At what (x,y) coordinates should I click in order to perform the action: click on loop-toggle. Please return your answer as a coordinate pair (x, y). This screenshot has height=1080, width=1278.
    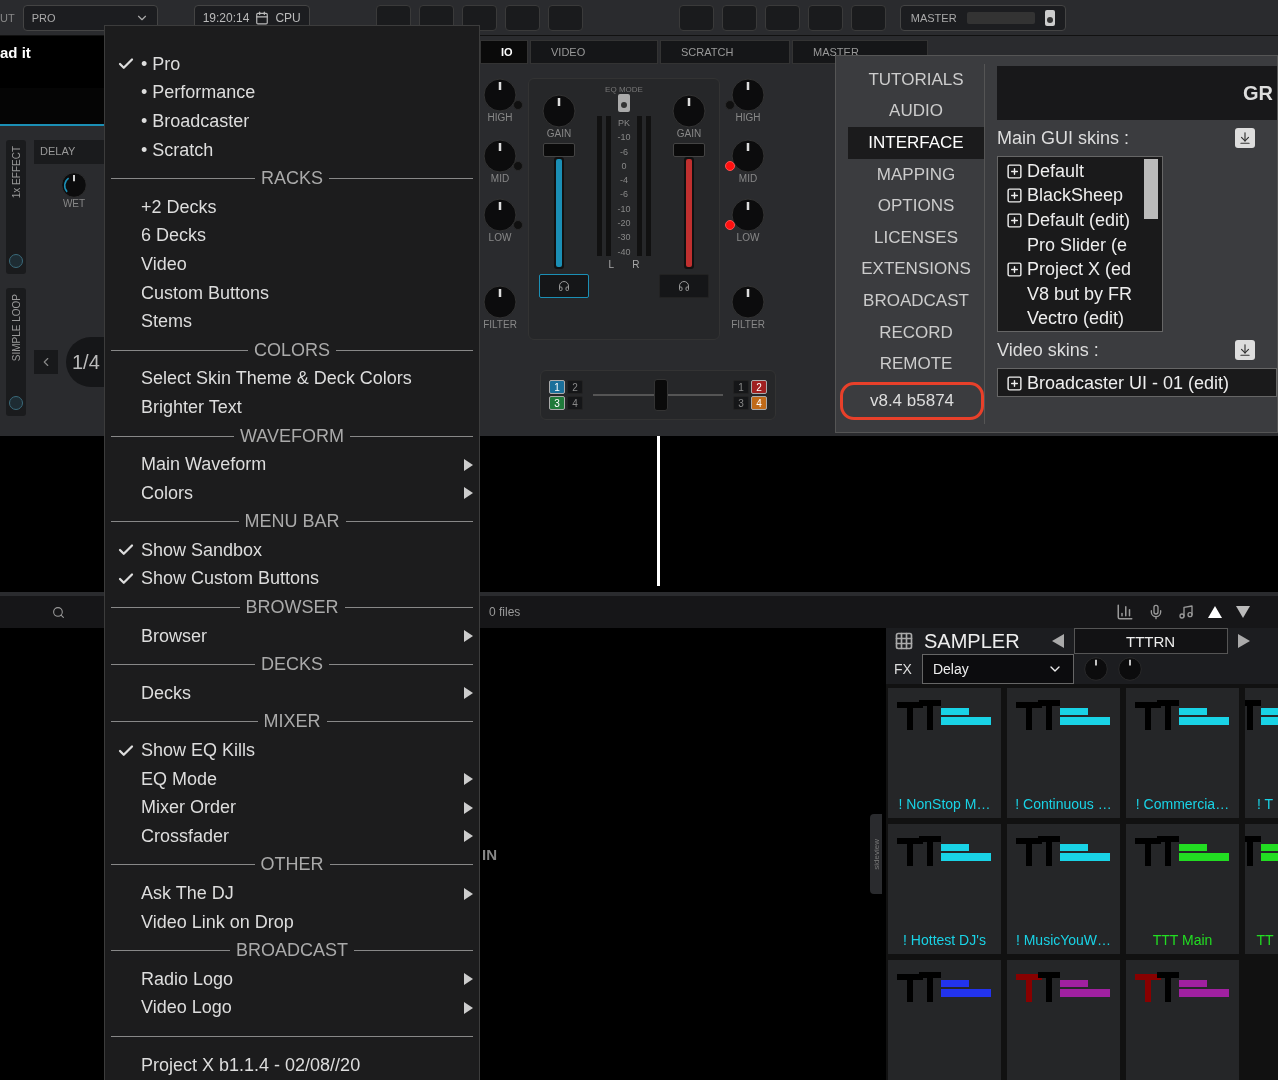
    Looking at the image, I should click on (16, 403).